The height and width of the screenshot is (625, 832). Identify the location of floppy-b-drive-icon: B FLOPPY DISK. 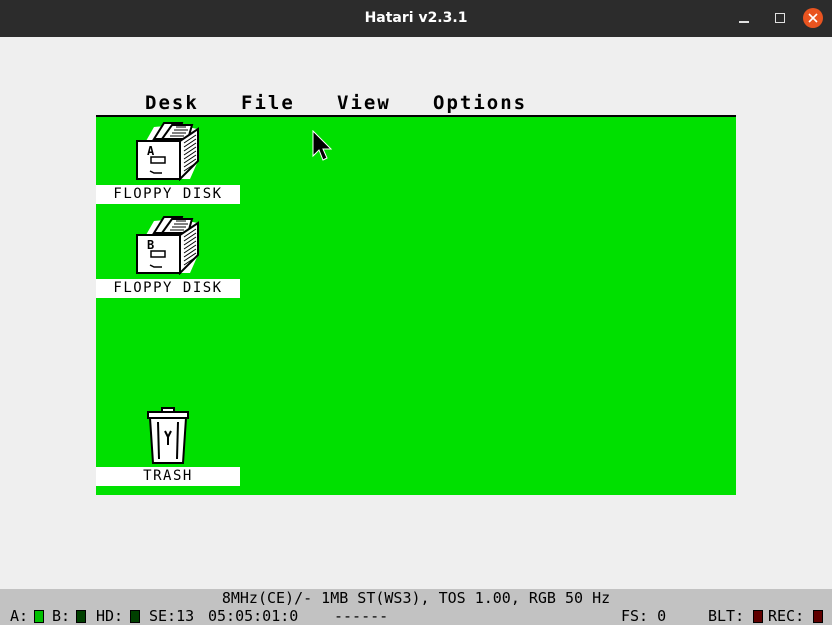
(168, 256).